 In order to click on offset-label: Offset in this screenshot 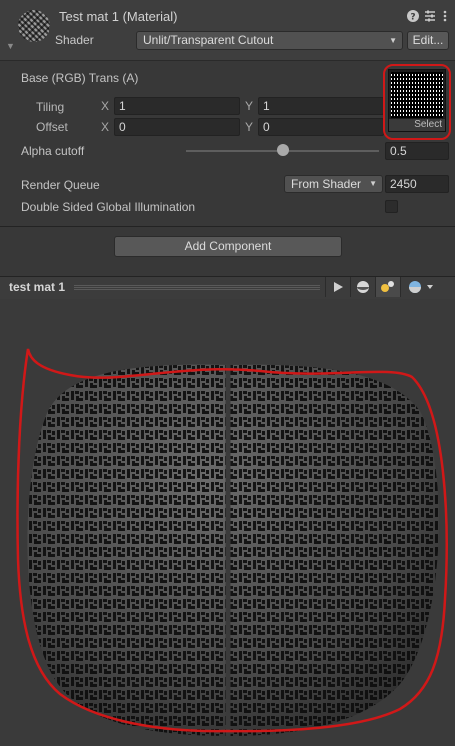, I will do `click(52, 127)`.